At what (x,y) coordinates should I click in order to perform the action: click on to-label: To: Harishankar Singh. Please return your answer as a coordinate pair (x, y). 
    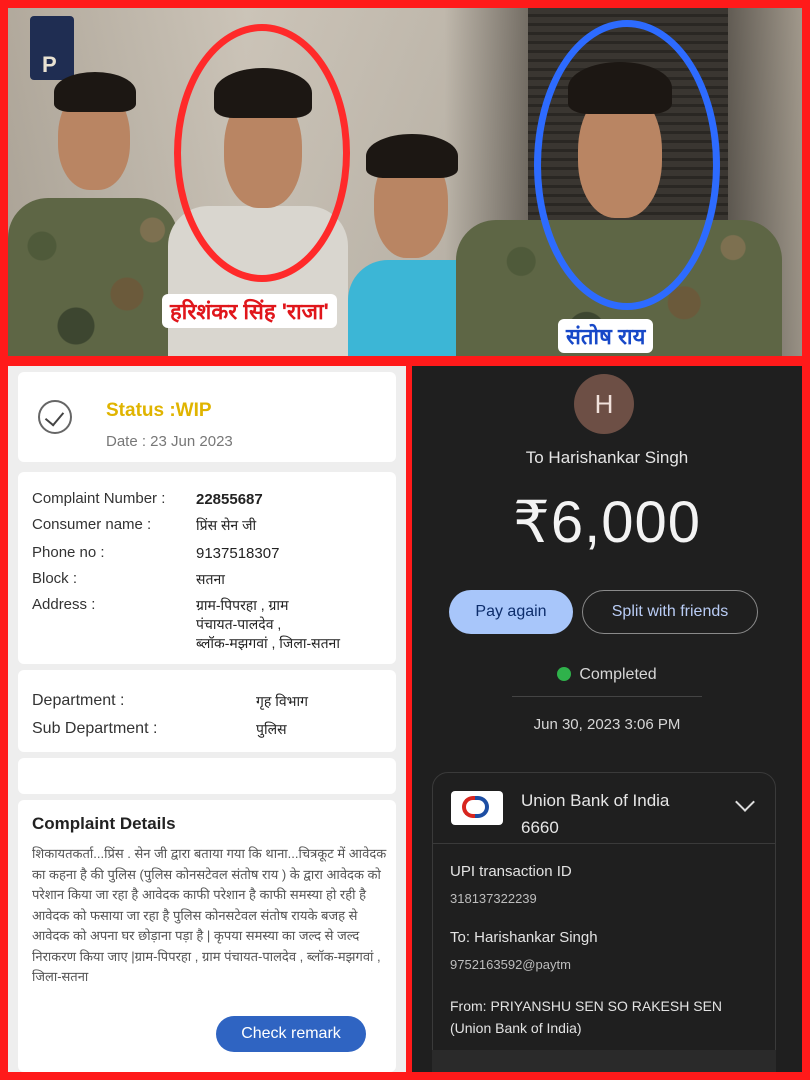
    Looking at the image, I should click on (524, 937).